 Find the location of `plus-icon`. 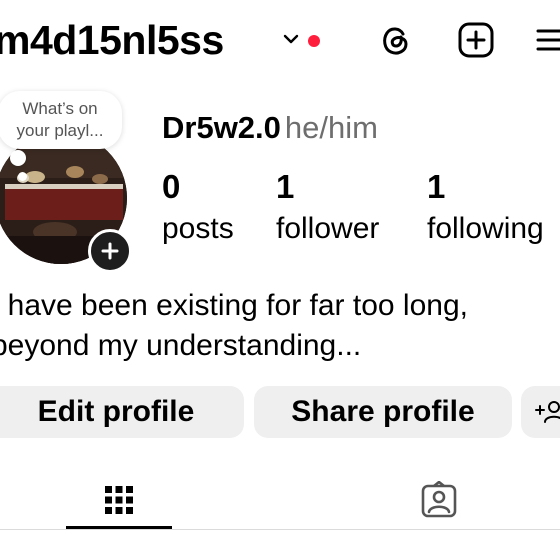

plus-icon is located at coordinates (110, 251).